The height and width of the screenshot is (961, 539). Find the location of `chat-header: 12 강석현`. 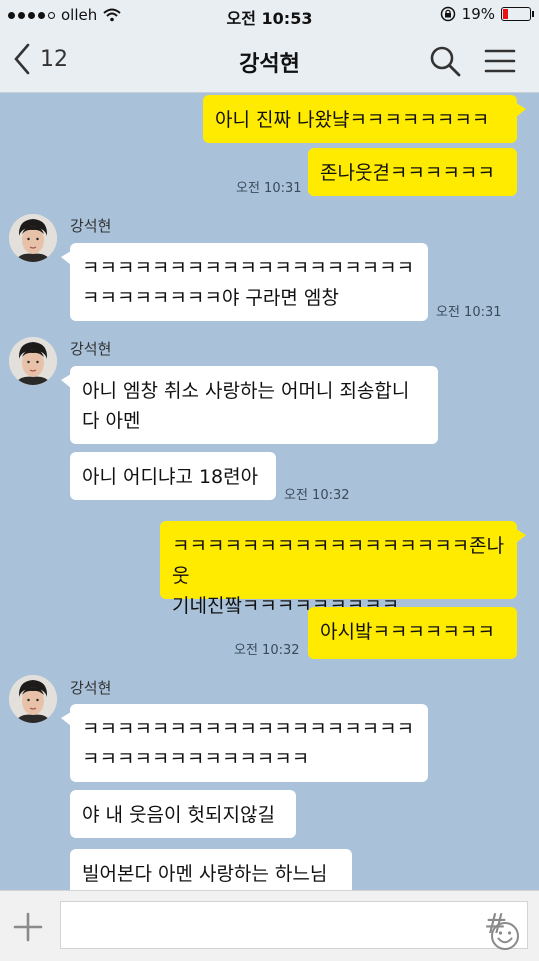

chat-header: 12 강석현 is located at coordinates (269, 61).